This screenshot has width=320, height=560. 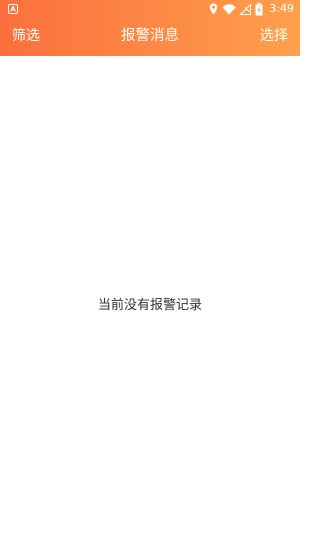 What do you see at coordinates (26, 36) in the screenshot?
I see `filter-button: 筛选` at bounding box center [26, 36].